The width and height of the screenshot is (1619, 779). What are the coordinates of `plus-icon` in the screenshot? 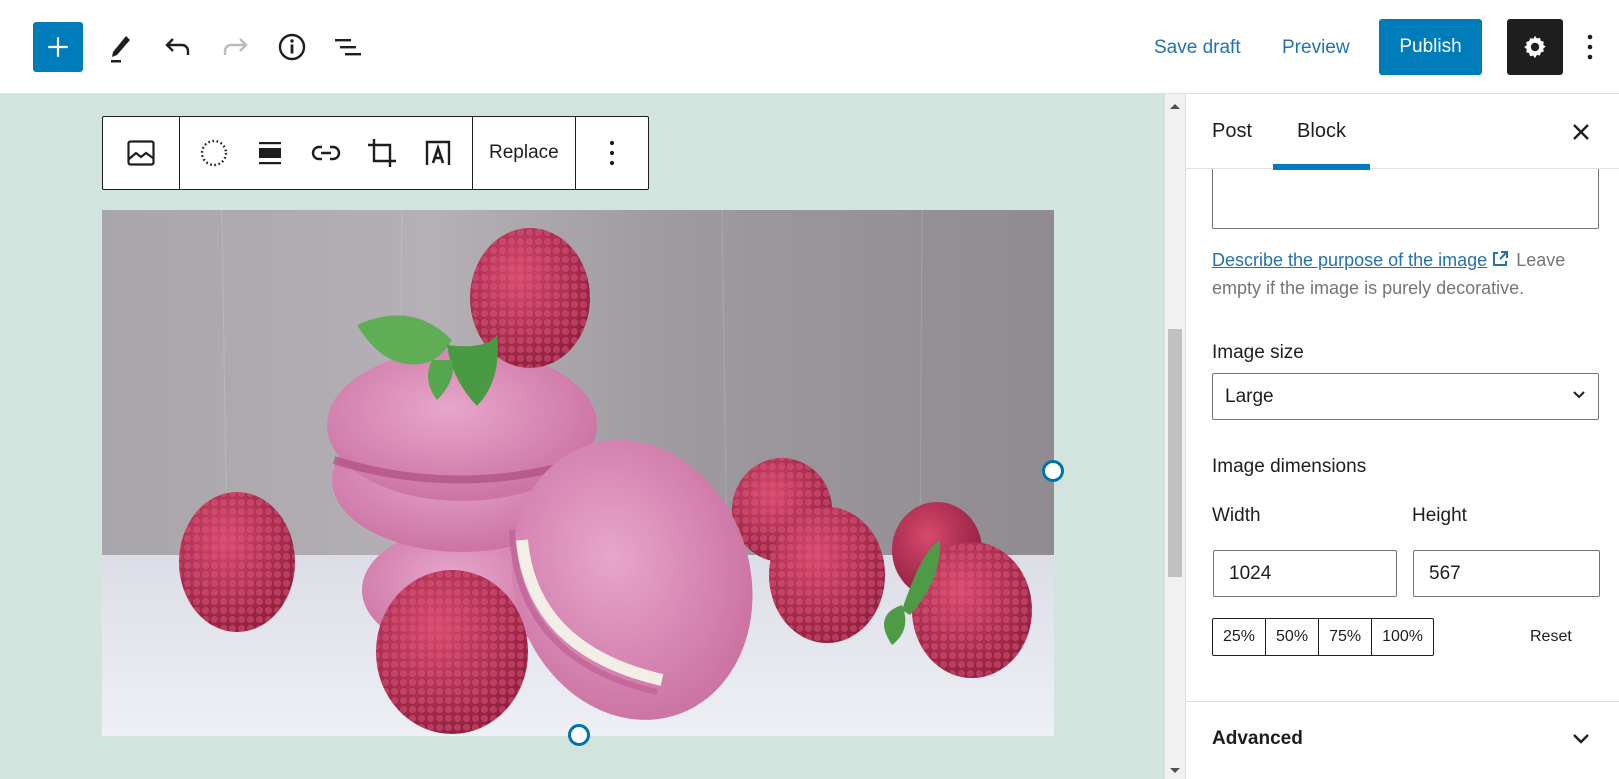 It's located at (58, 47).